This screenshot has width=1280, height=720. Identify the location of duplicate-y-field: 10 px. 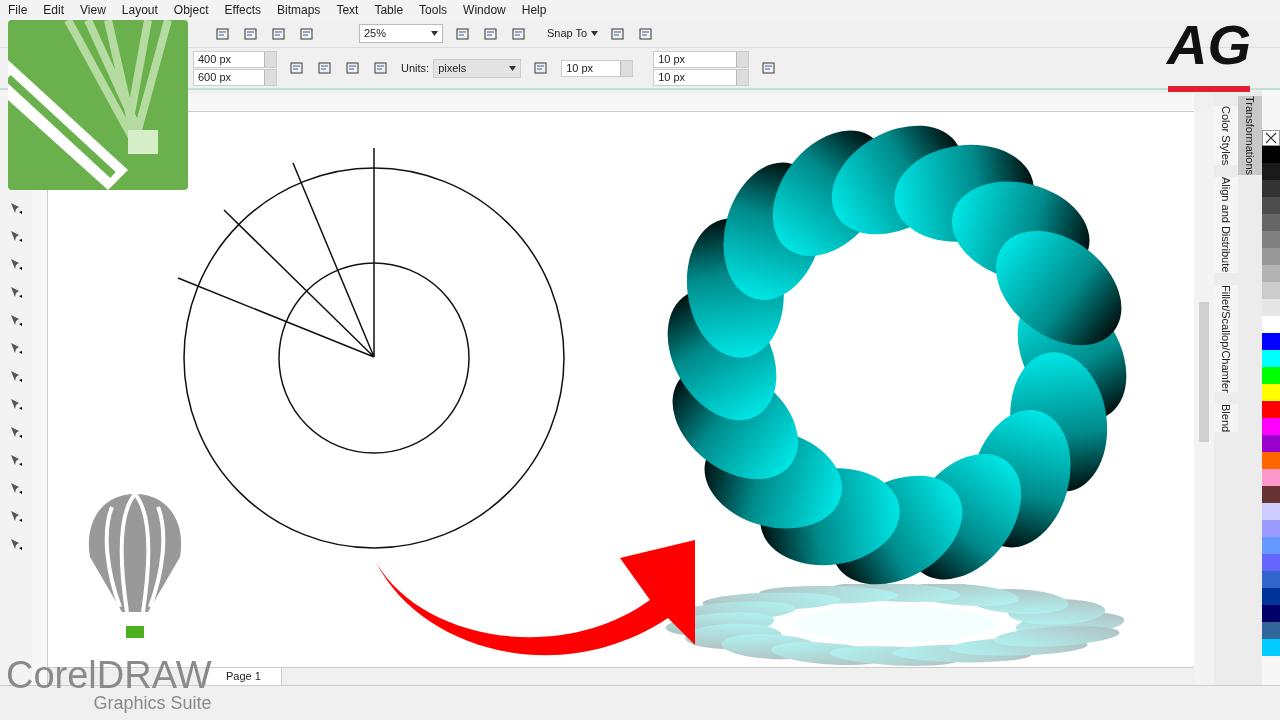
(701, 77).